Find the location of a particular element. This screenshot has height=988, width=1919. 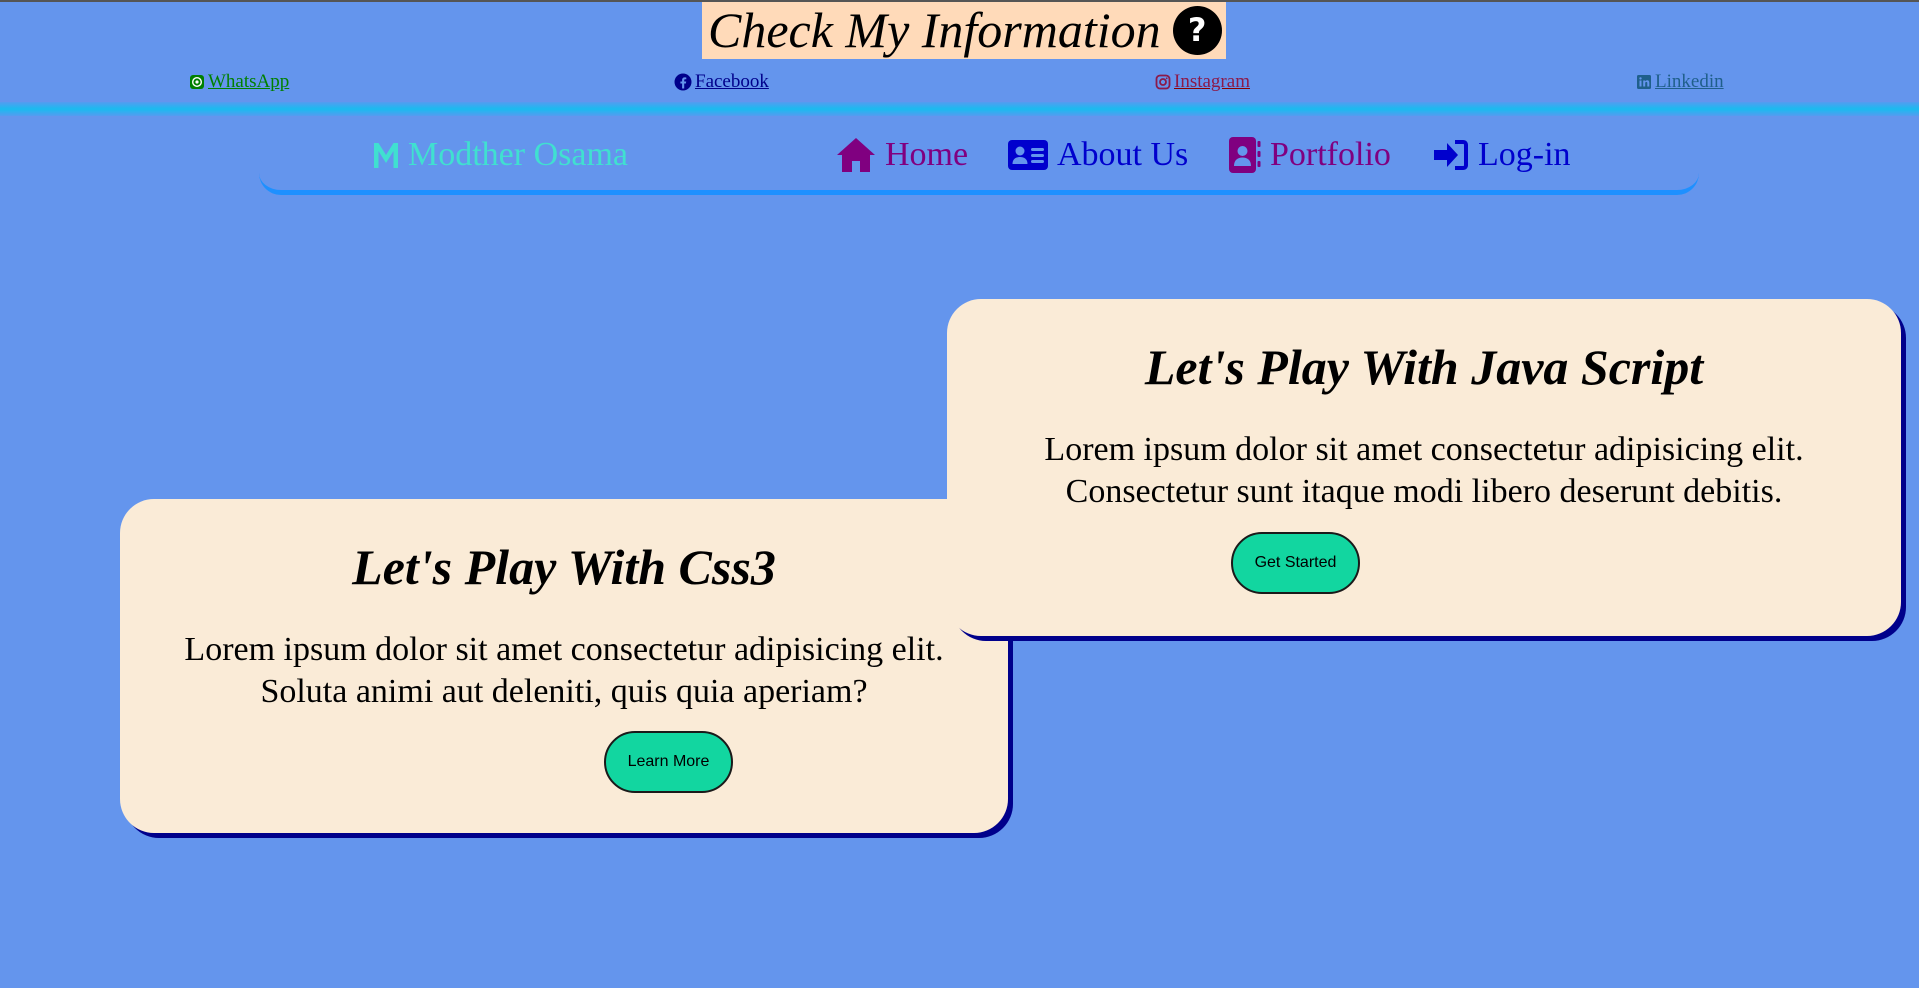

nav-about-label: About Us is located at coordinates (1123, 154).